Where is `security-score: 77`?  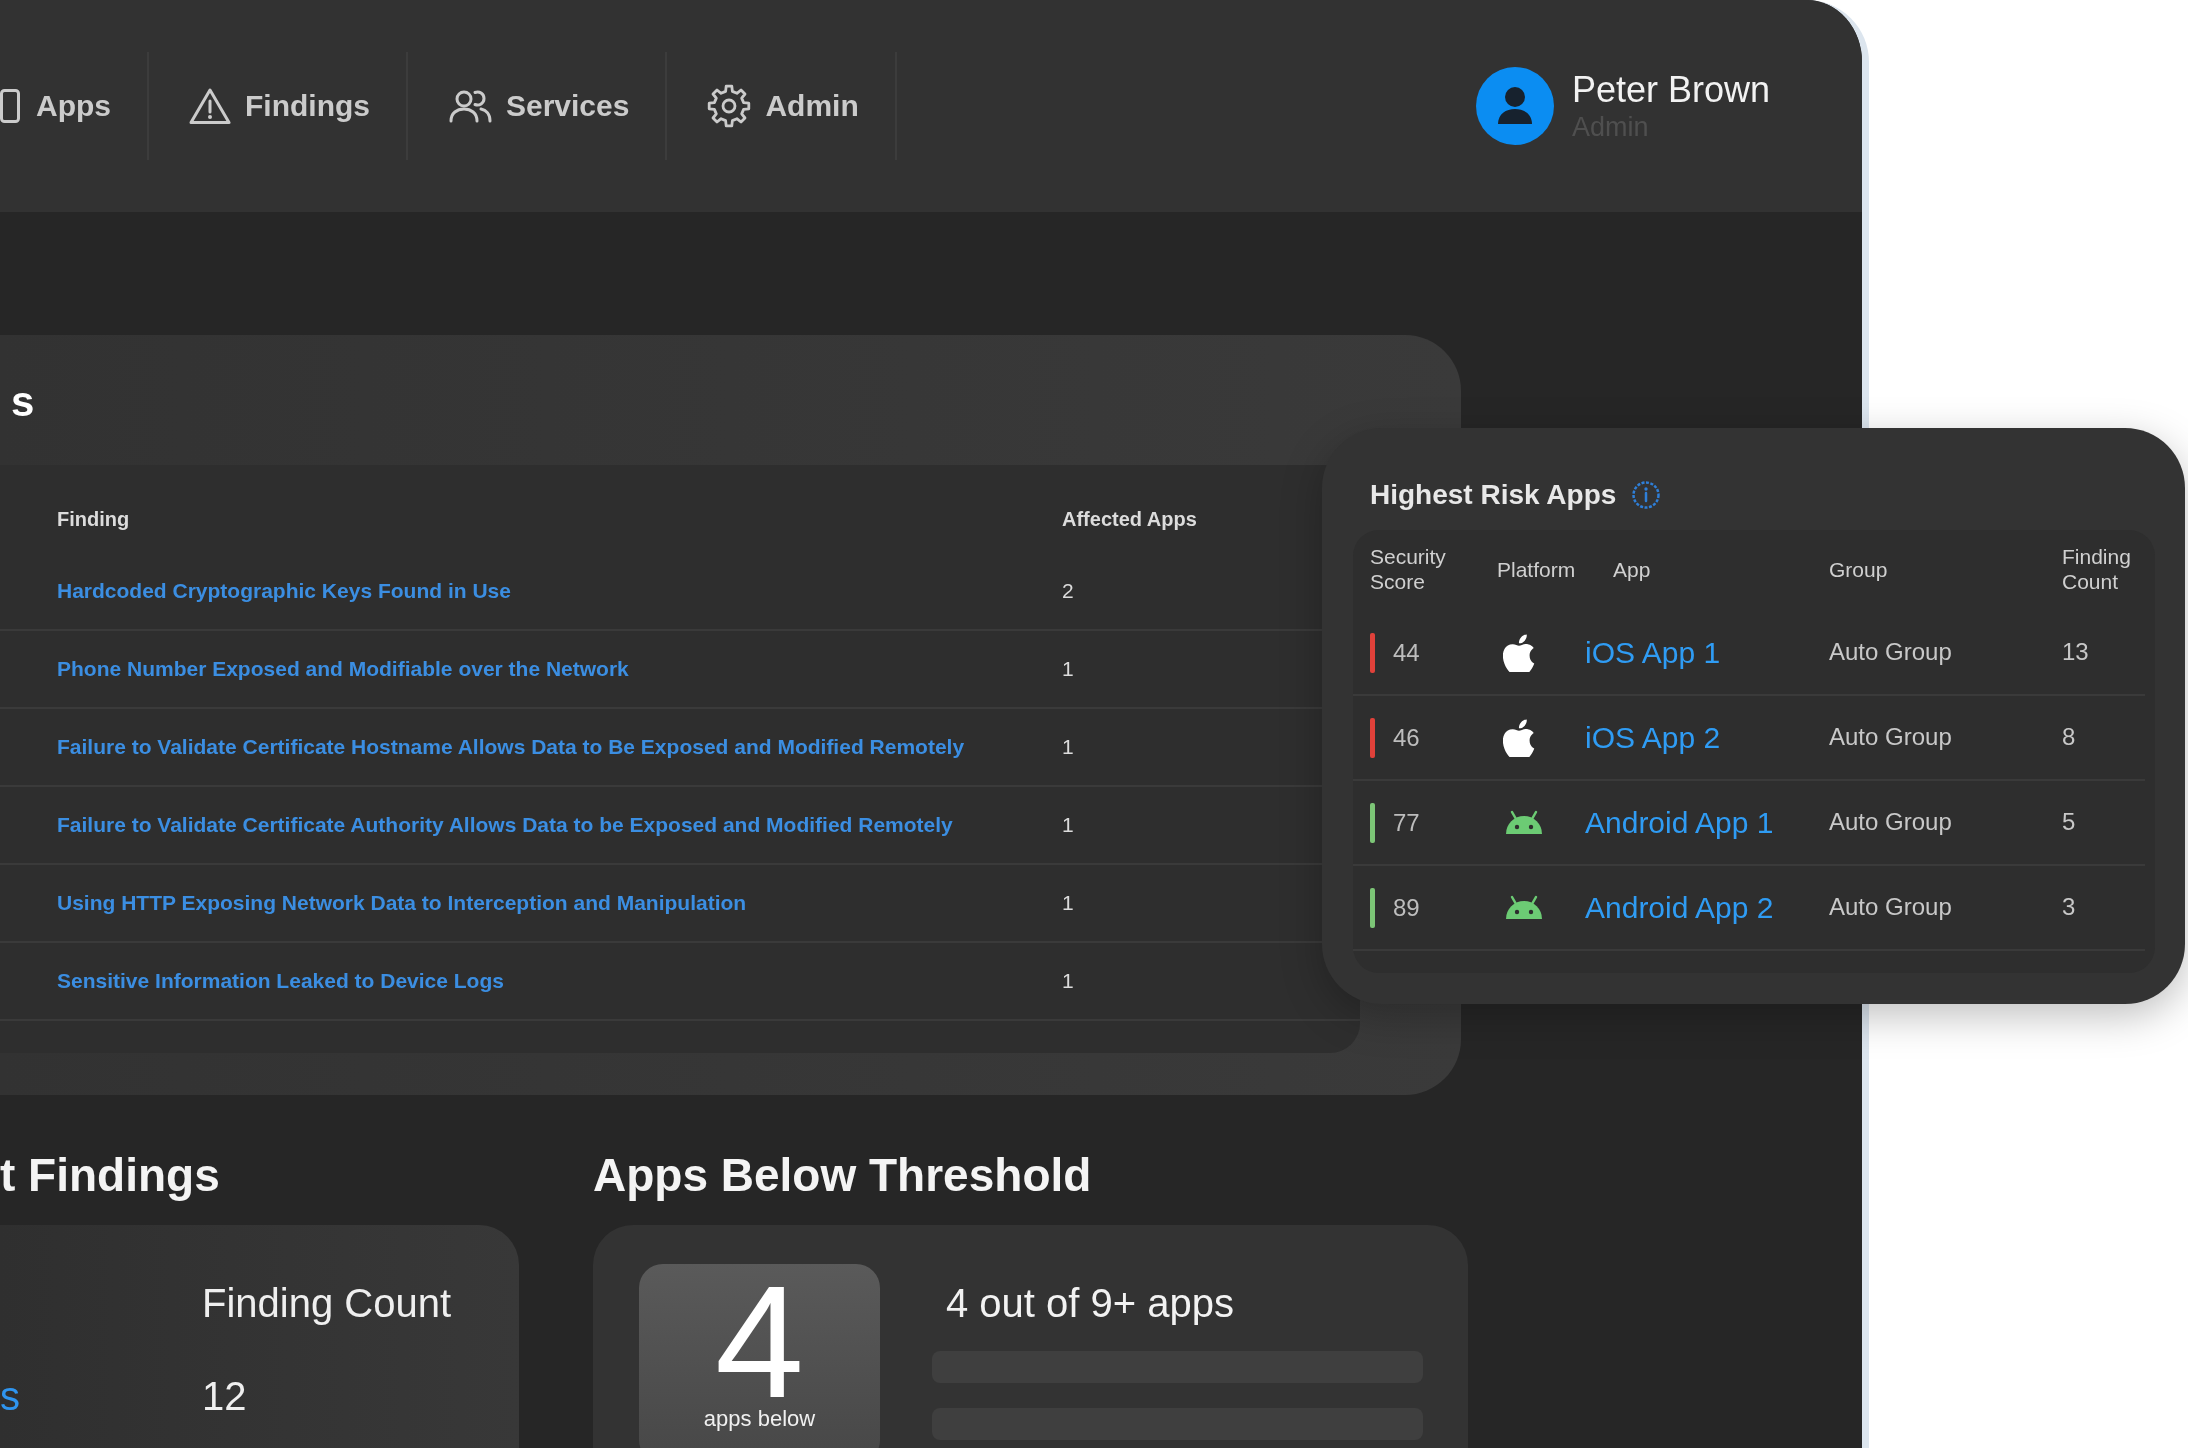
security-score: 77 is located at coordinates (1406, 822).